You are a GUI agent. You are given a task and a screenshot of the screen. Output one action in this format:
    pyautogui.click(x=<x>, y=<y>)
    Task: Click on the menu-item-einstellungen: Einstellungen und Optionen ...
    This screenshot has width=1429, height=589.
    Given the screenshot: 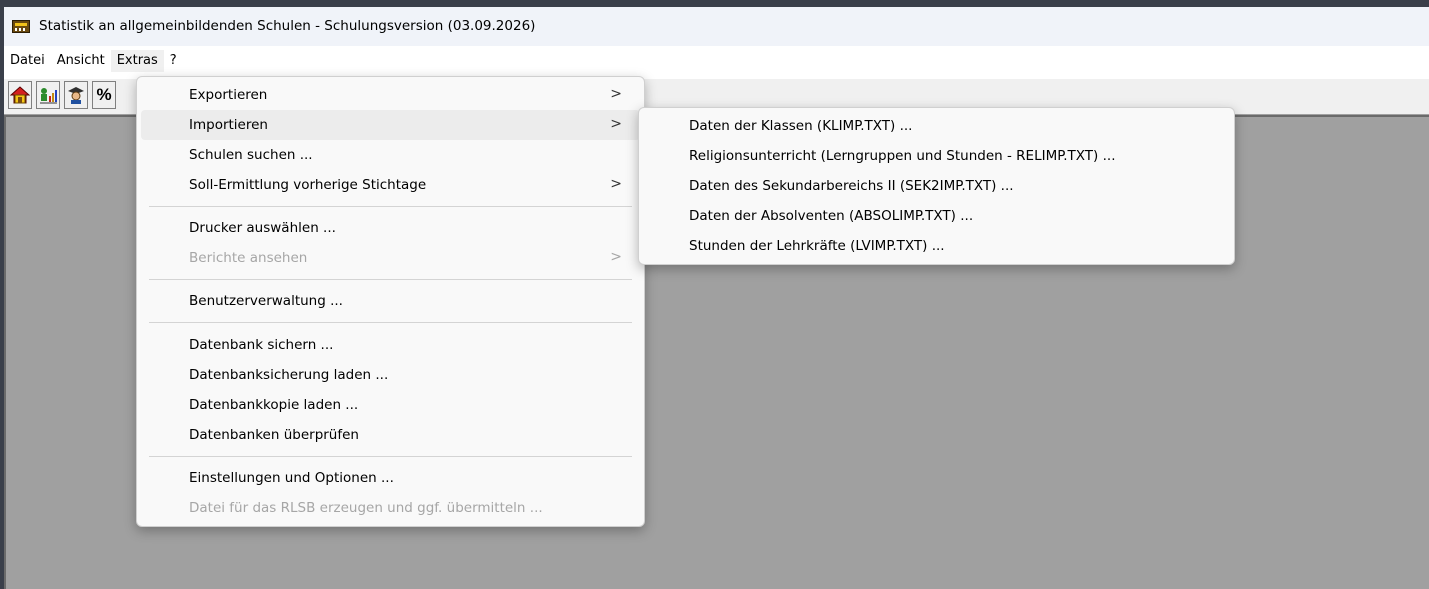 What is the action you would take?
    pyautogui.click(x=390, y=478)
    